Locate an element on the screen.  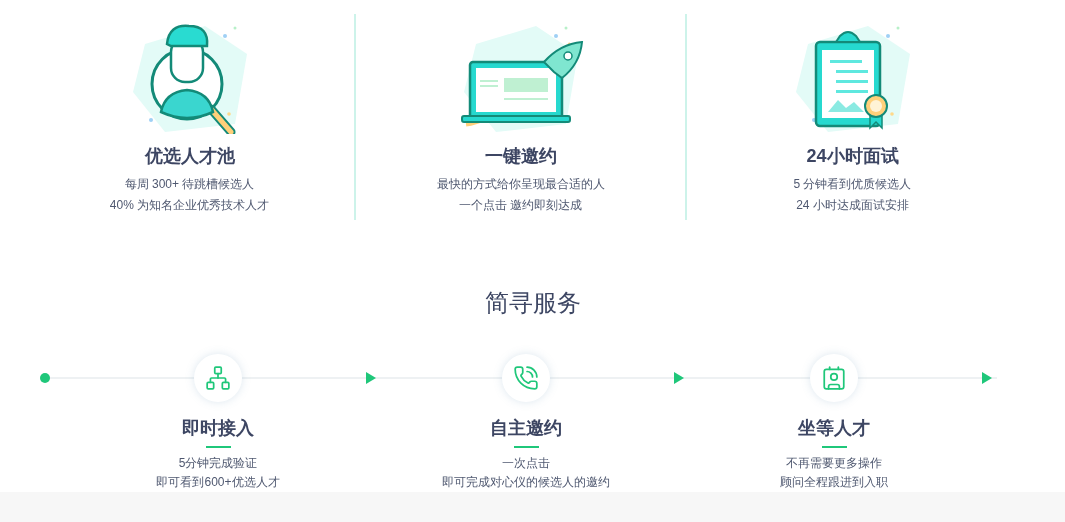
feature-title: 一键邀约 is located at coordinates (520, 156).